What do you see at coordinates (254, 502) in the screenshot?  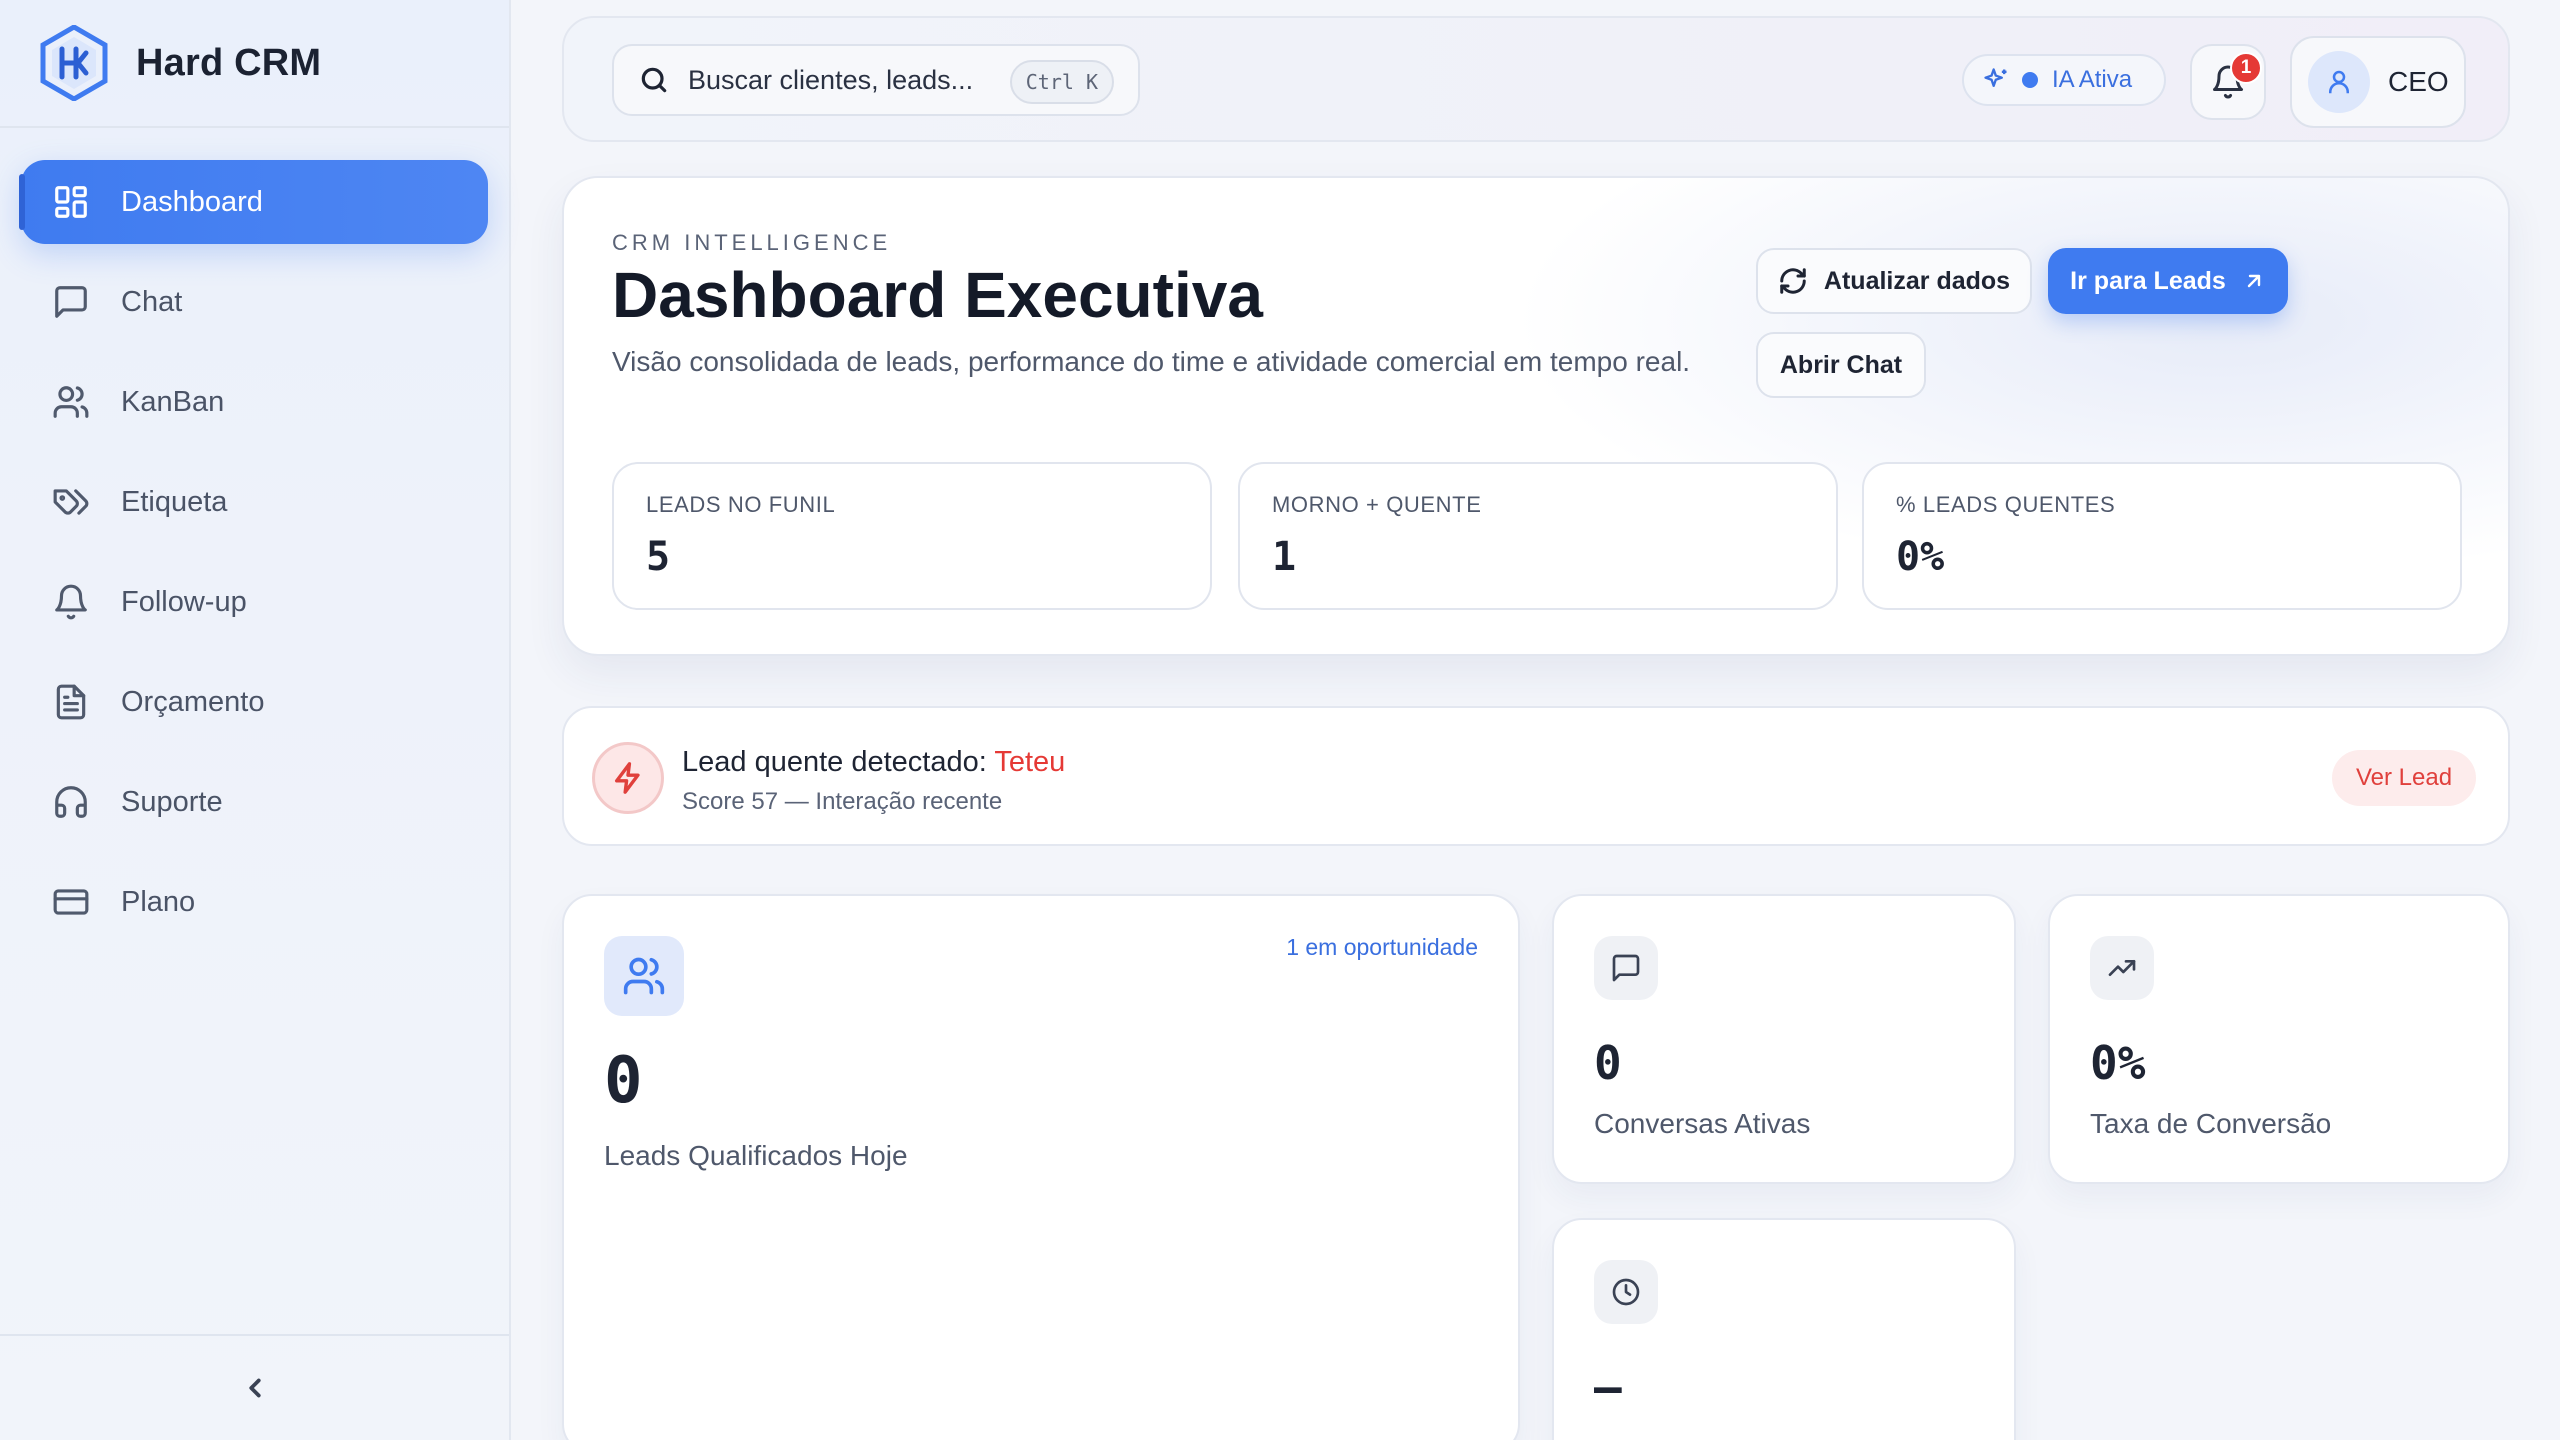 I see `sidebar-item-etiqueta: Etiqueta` at bounding box center [254, 502].